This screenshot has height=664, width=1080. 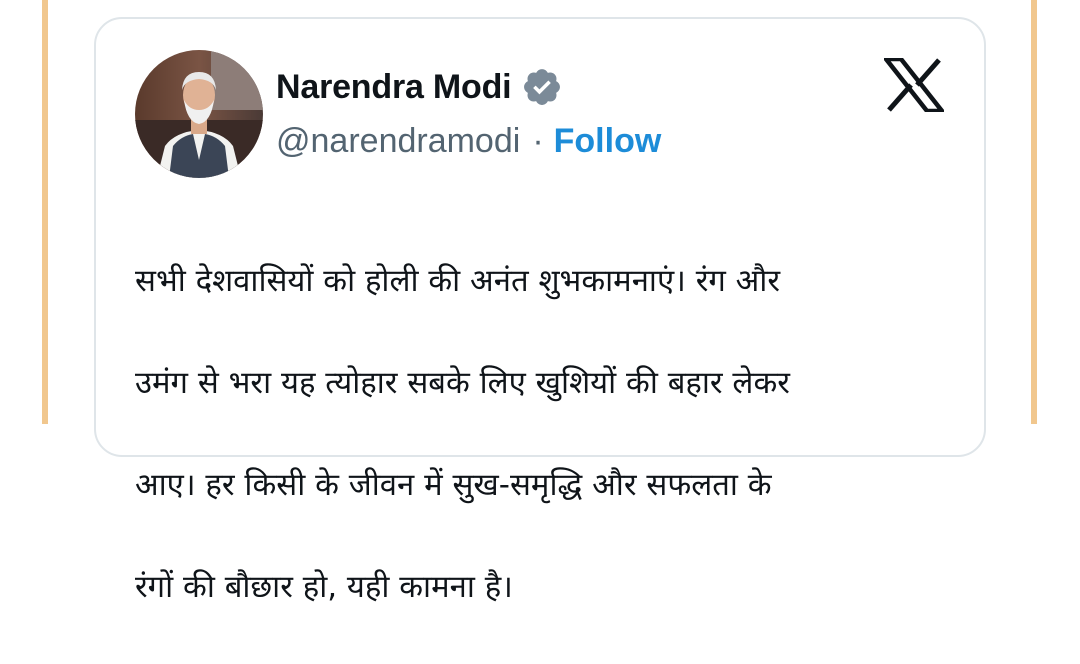 I want to click on frame-border-left, so click(x=45, y=212).